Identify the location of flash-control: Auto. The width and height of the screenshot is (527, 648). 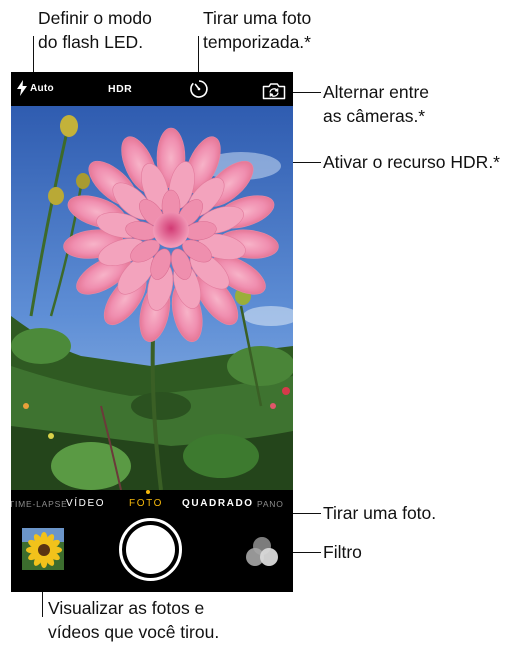
(35, 88).